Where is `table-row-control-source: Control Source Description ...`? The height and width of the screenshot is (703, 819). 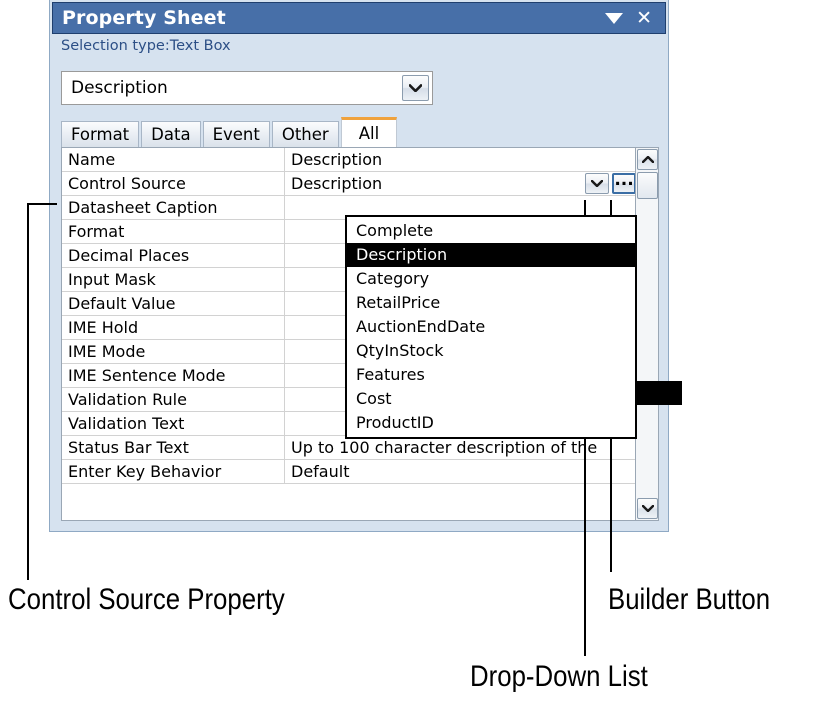
table-row-control-source: Control Source Description ... is located at coordinates (349, 184).